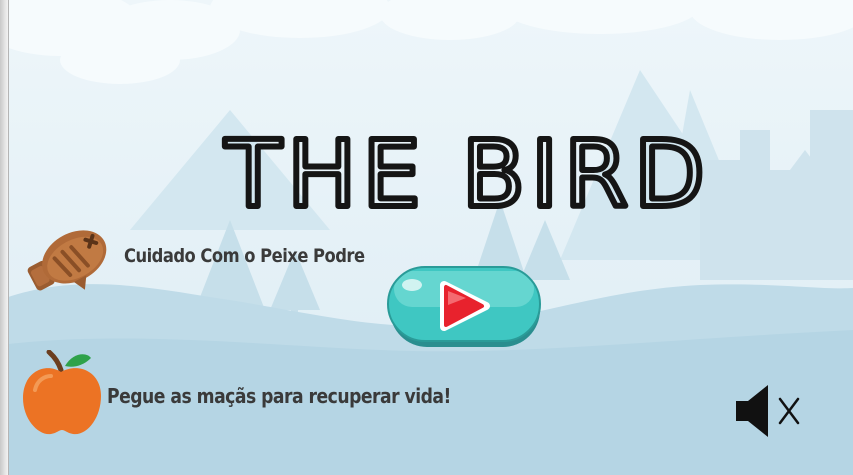  What do you see at coordinates (67, 260) in the screenshot?
I see `rotten-fish-icon` at bounding box center [67, 260].